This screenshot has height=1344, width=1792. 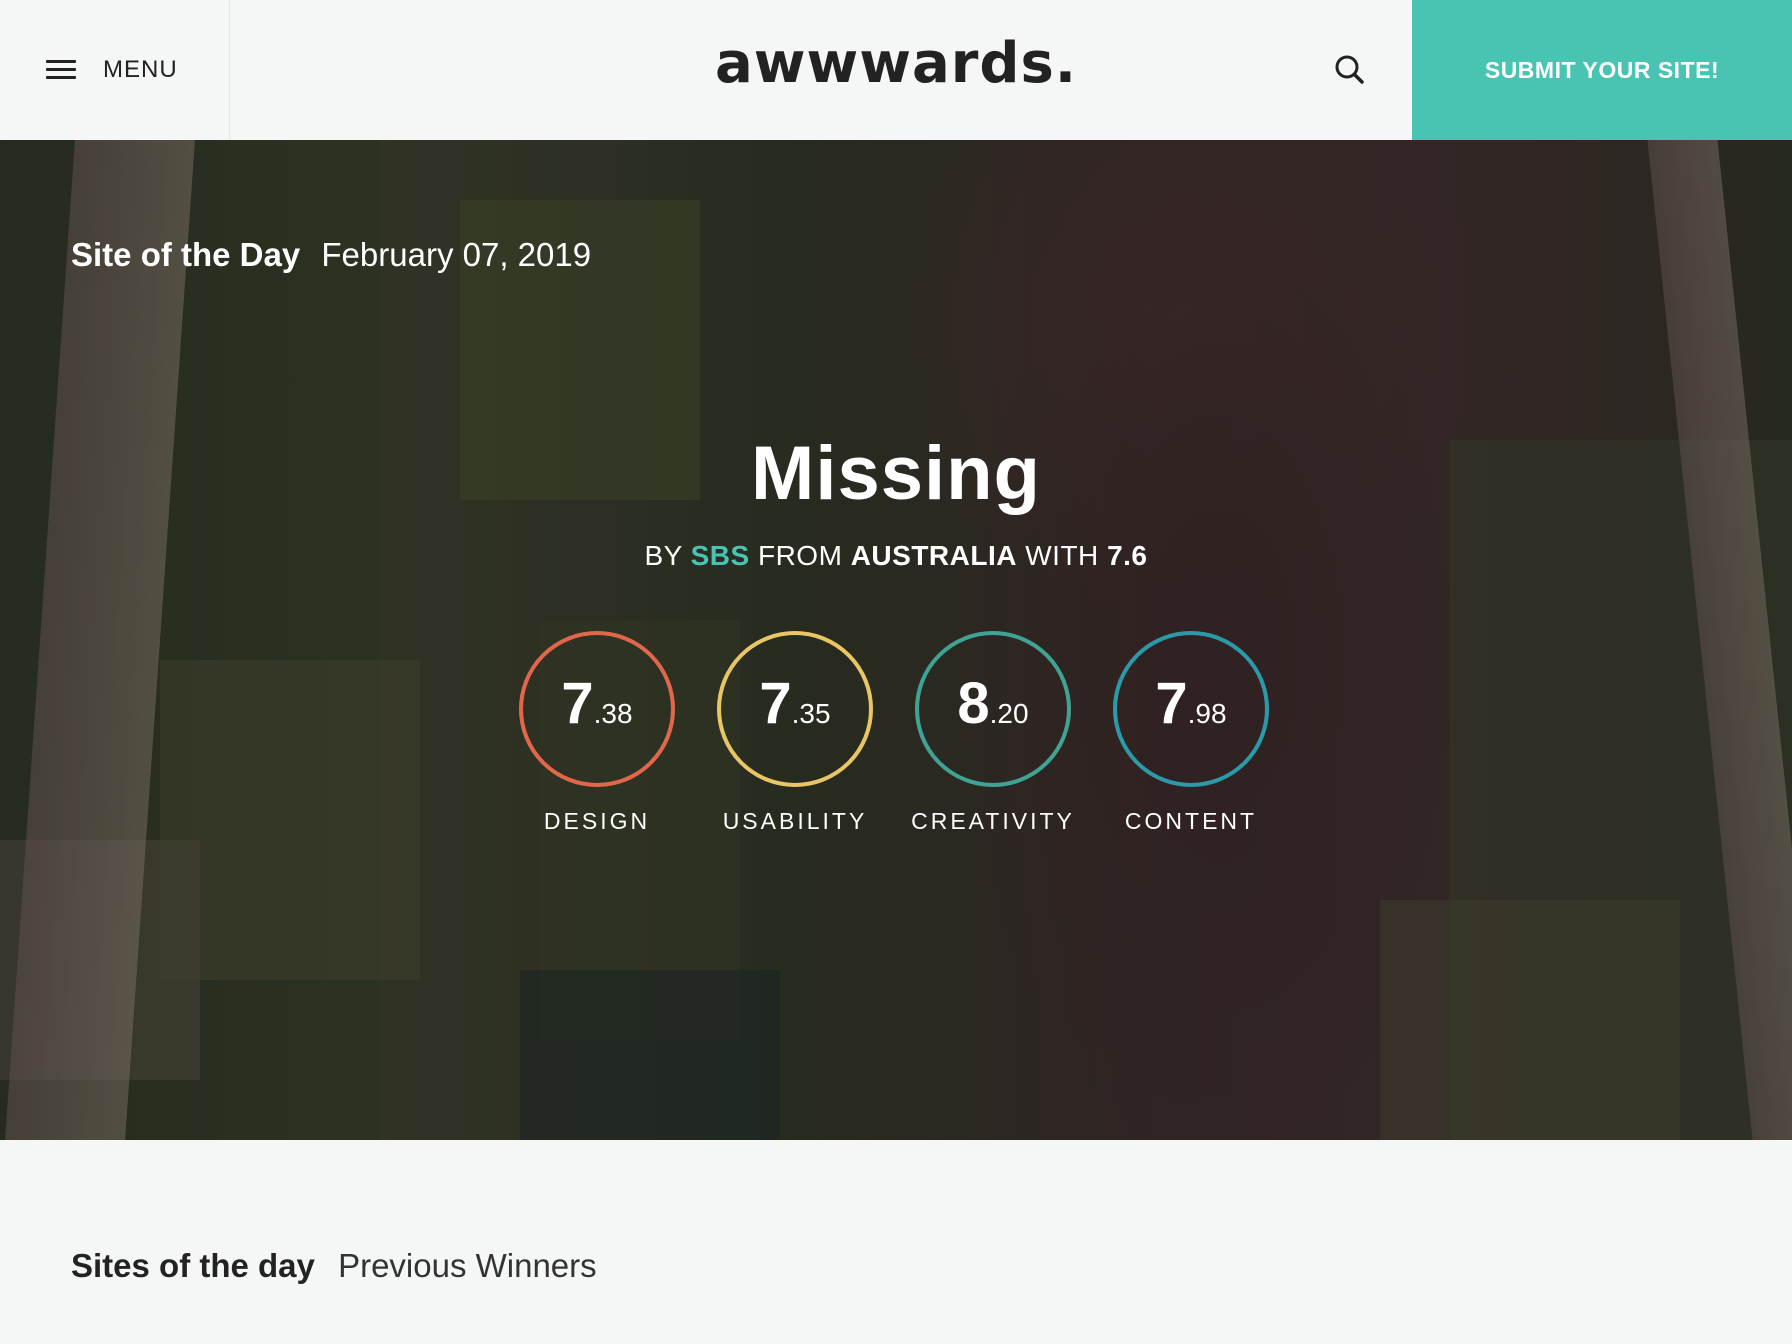 What do you see at coordinates (993, 821) in the screenshot?
I see `score-label: CREATIVITY` at bounding box center [993, 821].